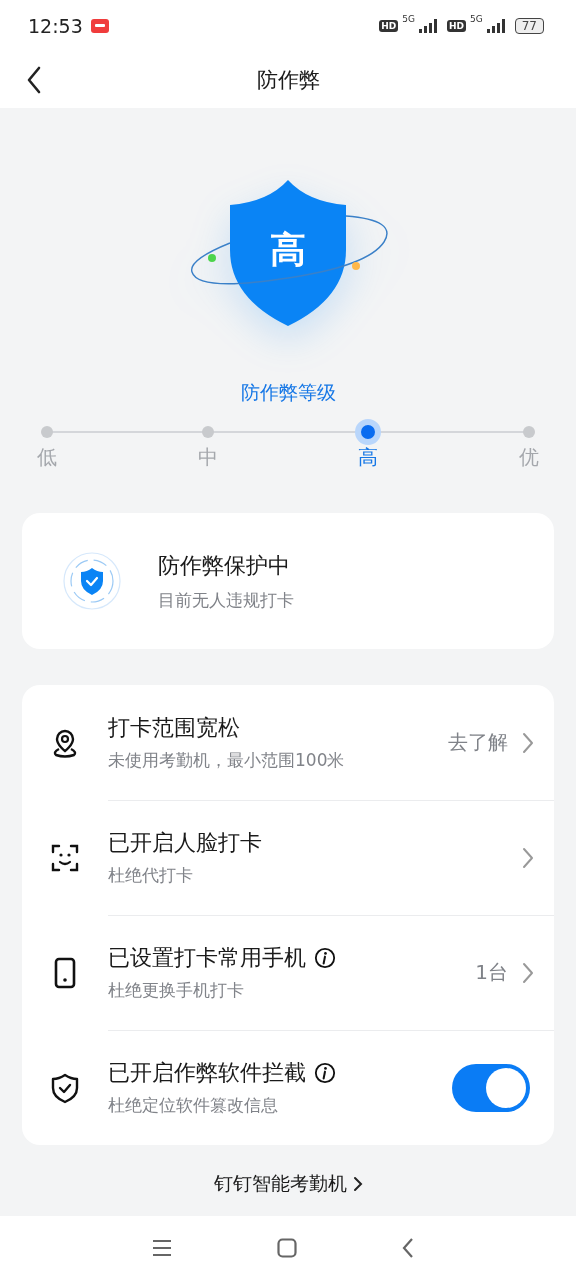 The height and width of the screenshot is (1280, 576). What do you see at coordinates (207, 1073) in the screenshot?
I see `setting-title: 已开启作弊软件拦截` at bounding box center [207, 1073].